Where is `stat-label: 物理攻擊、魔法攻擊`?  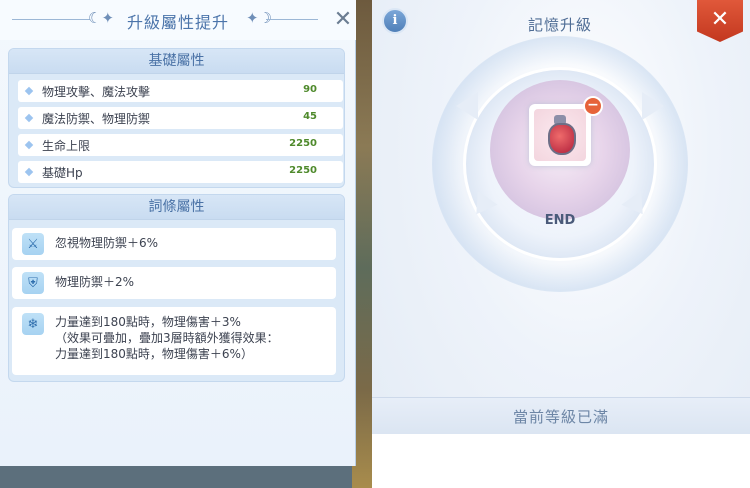 stat-label: 物理攻擊、魔法攻擊 is located at coordinates (96, 92).